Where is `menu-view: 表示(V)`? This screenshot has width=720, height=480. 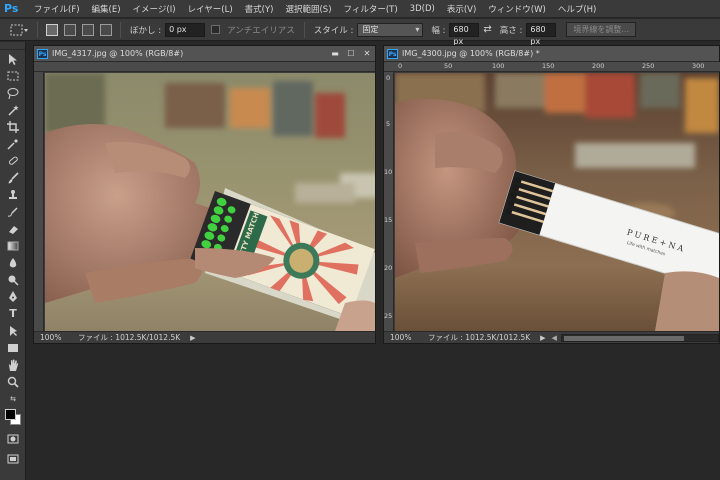
menu-view: 表示(V) is located at coordinates (461, 9).